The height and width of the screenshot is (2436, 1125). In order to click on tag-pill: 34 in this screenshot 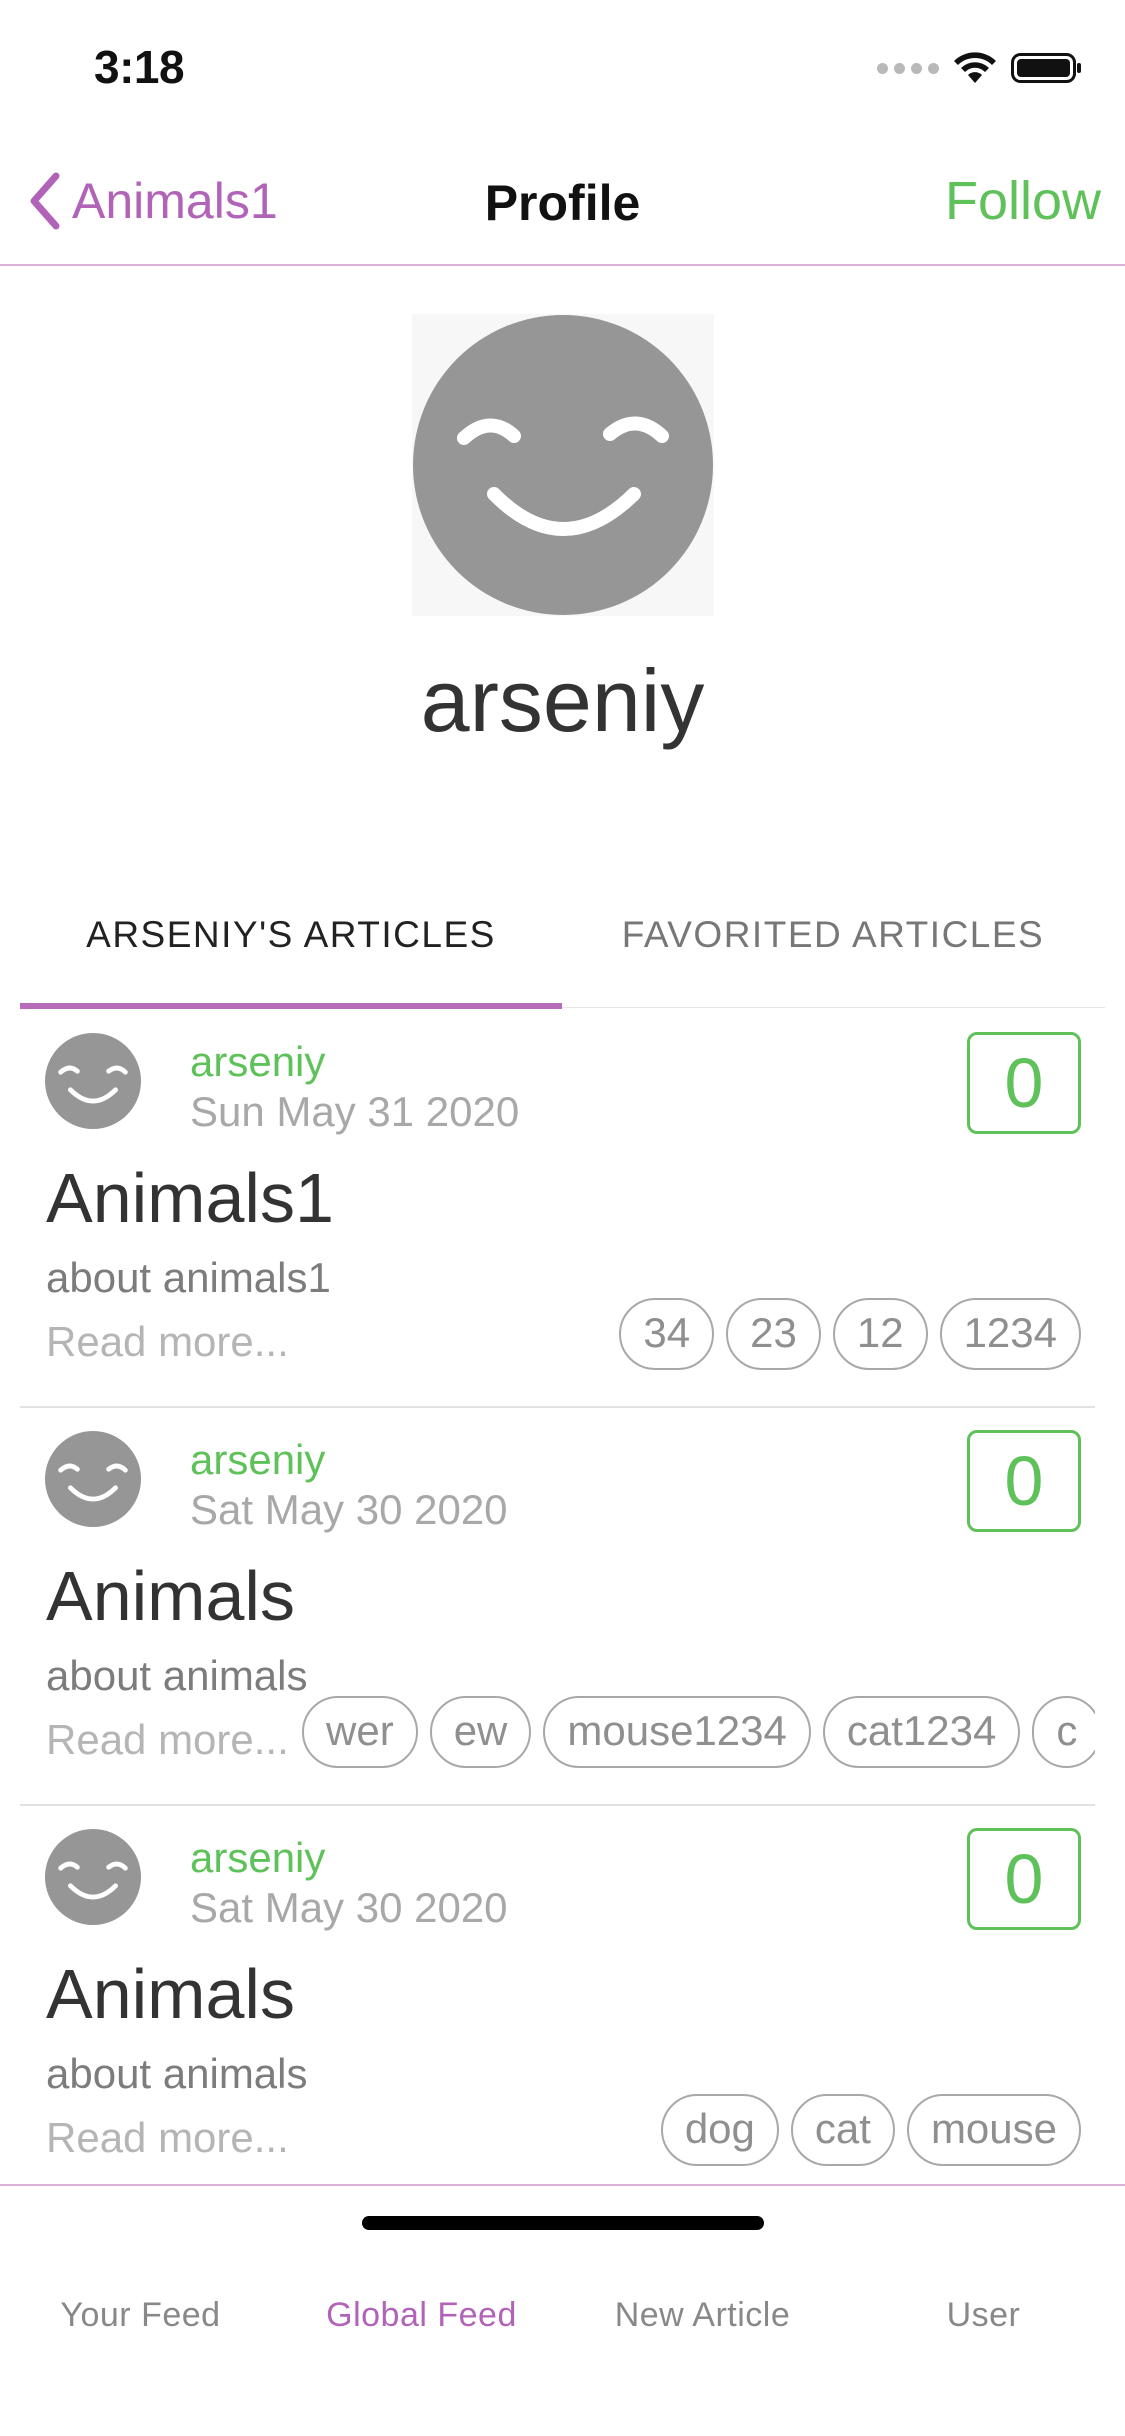, I will do `click(667, 1334)`.